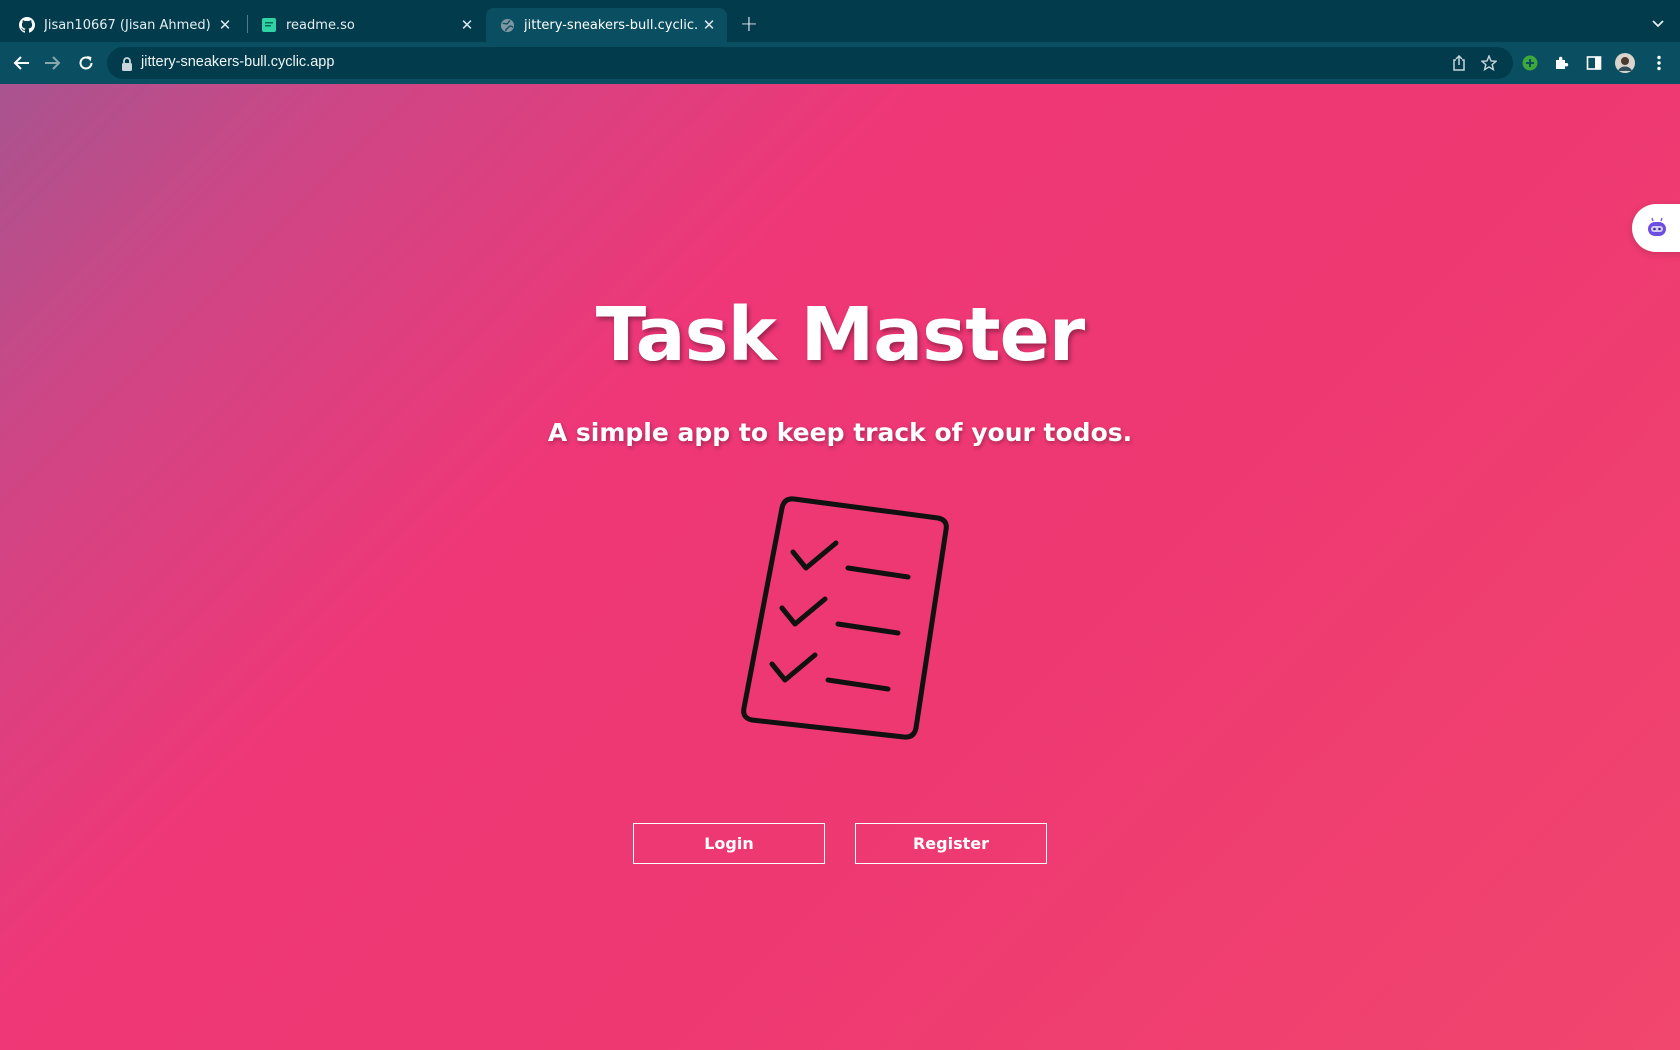  Describe the element at coordinates (845, 618) in the screenshot. I see `checklist-clipboard-icon` at that location.